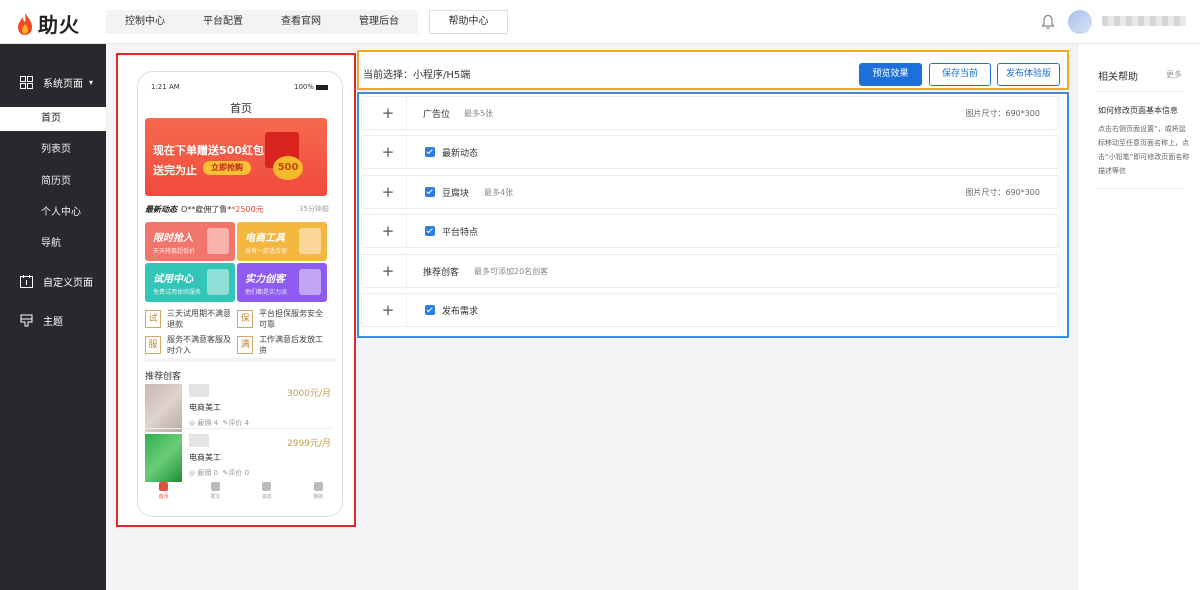 This screenshot has height=590, width=1200. Describe the element at coordinates (291, 345) in the screenshot. I see `feature-text: 工作满意后发放工资` at that location.